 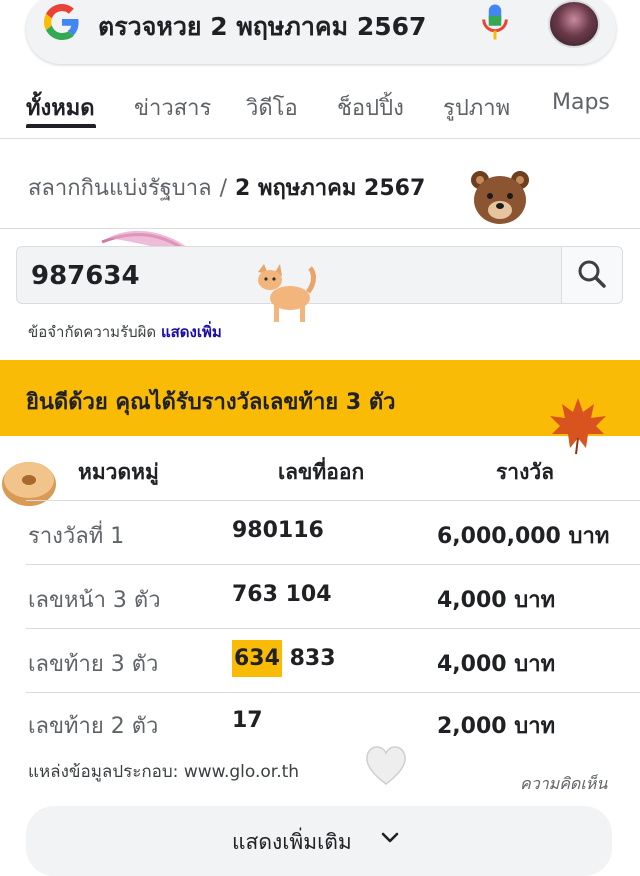 I want to click on row-1-numbers: 980116, so click(x=278, y=530).